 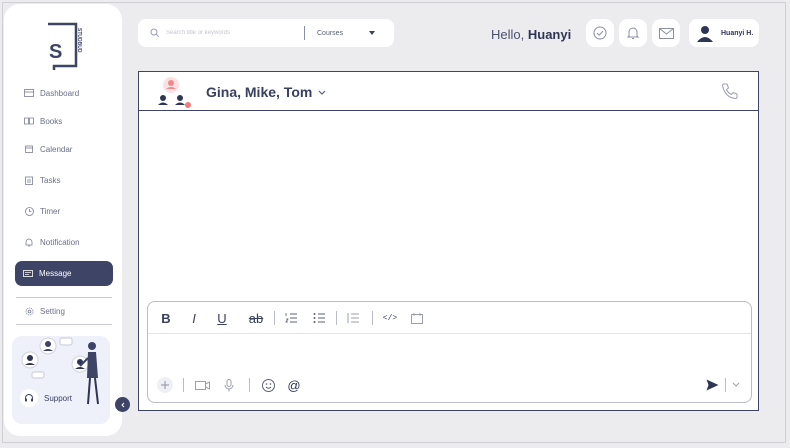 I want to click on sidebar-item-label: Calendar, so click(x=56, y=149).